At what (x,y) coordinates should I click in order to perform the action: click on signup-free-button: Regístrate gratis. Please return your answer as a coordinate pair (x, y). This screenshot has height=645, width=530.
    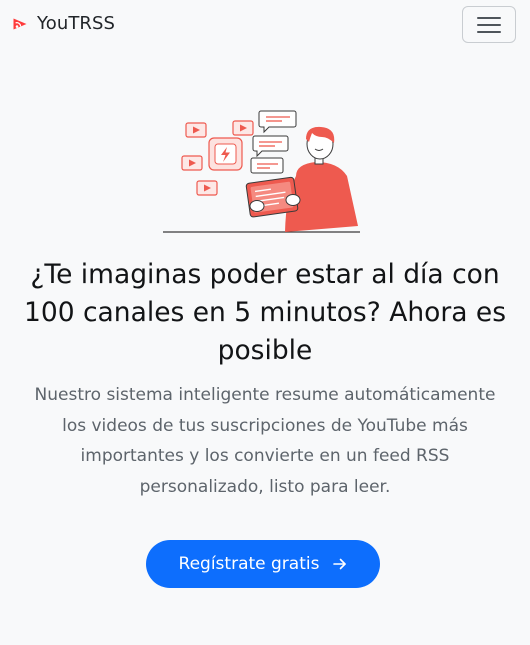
    Looking at the image, I should click on (263, 564).